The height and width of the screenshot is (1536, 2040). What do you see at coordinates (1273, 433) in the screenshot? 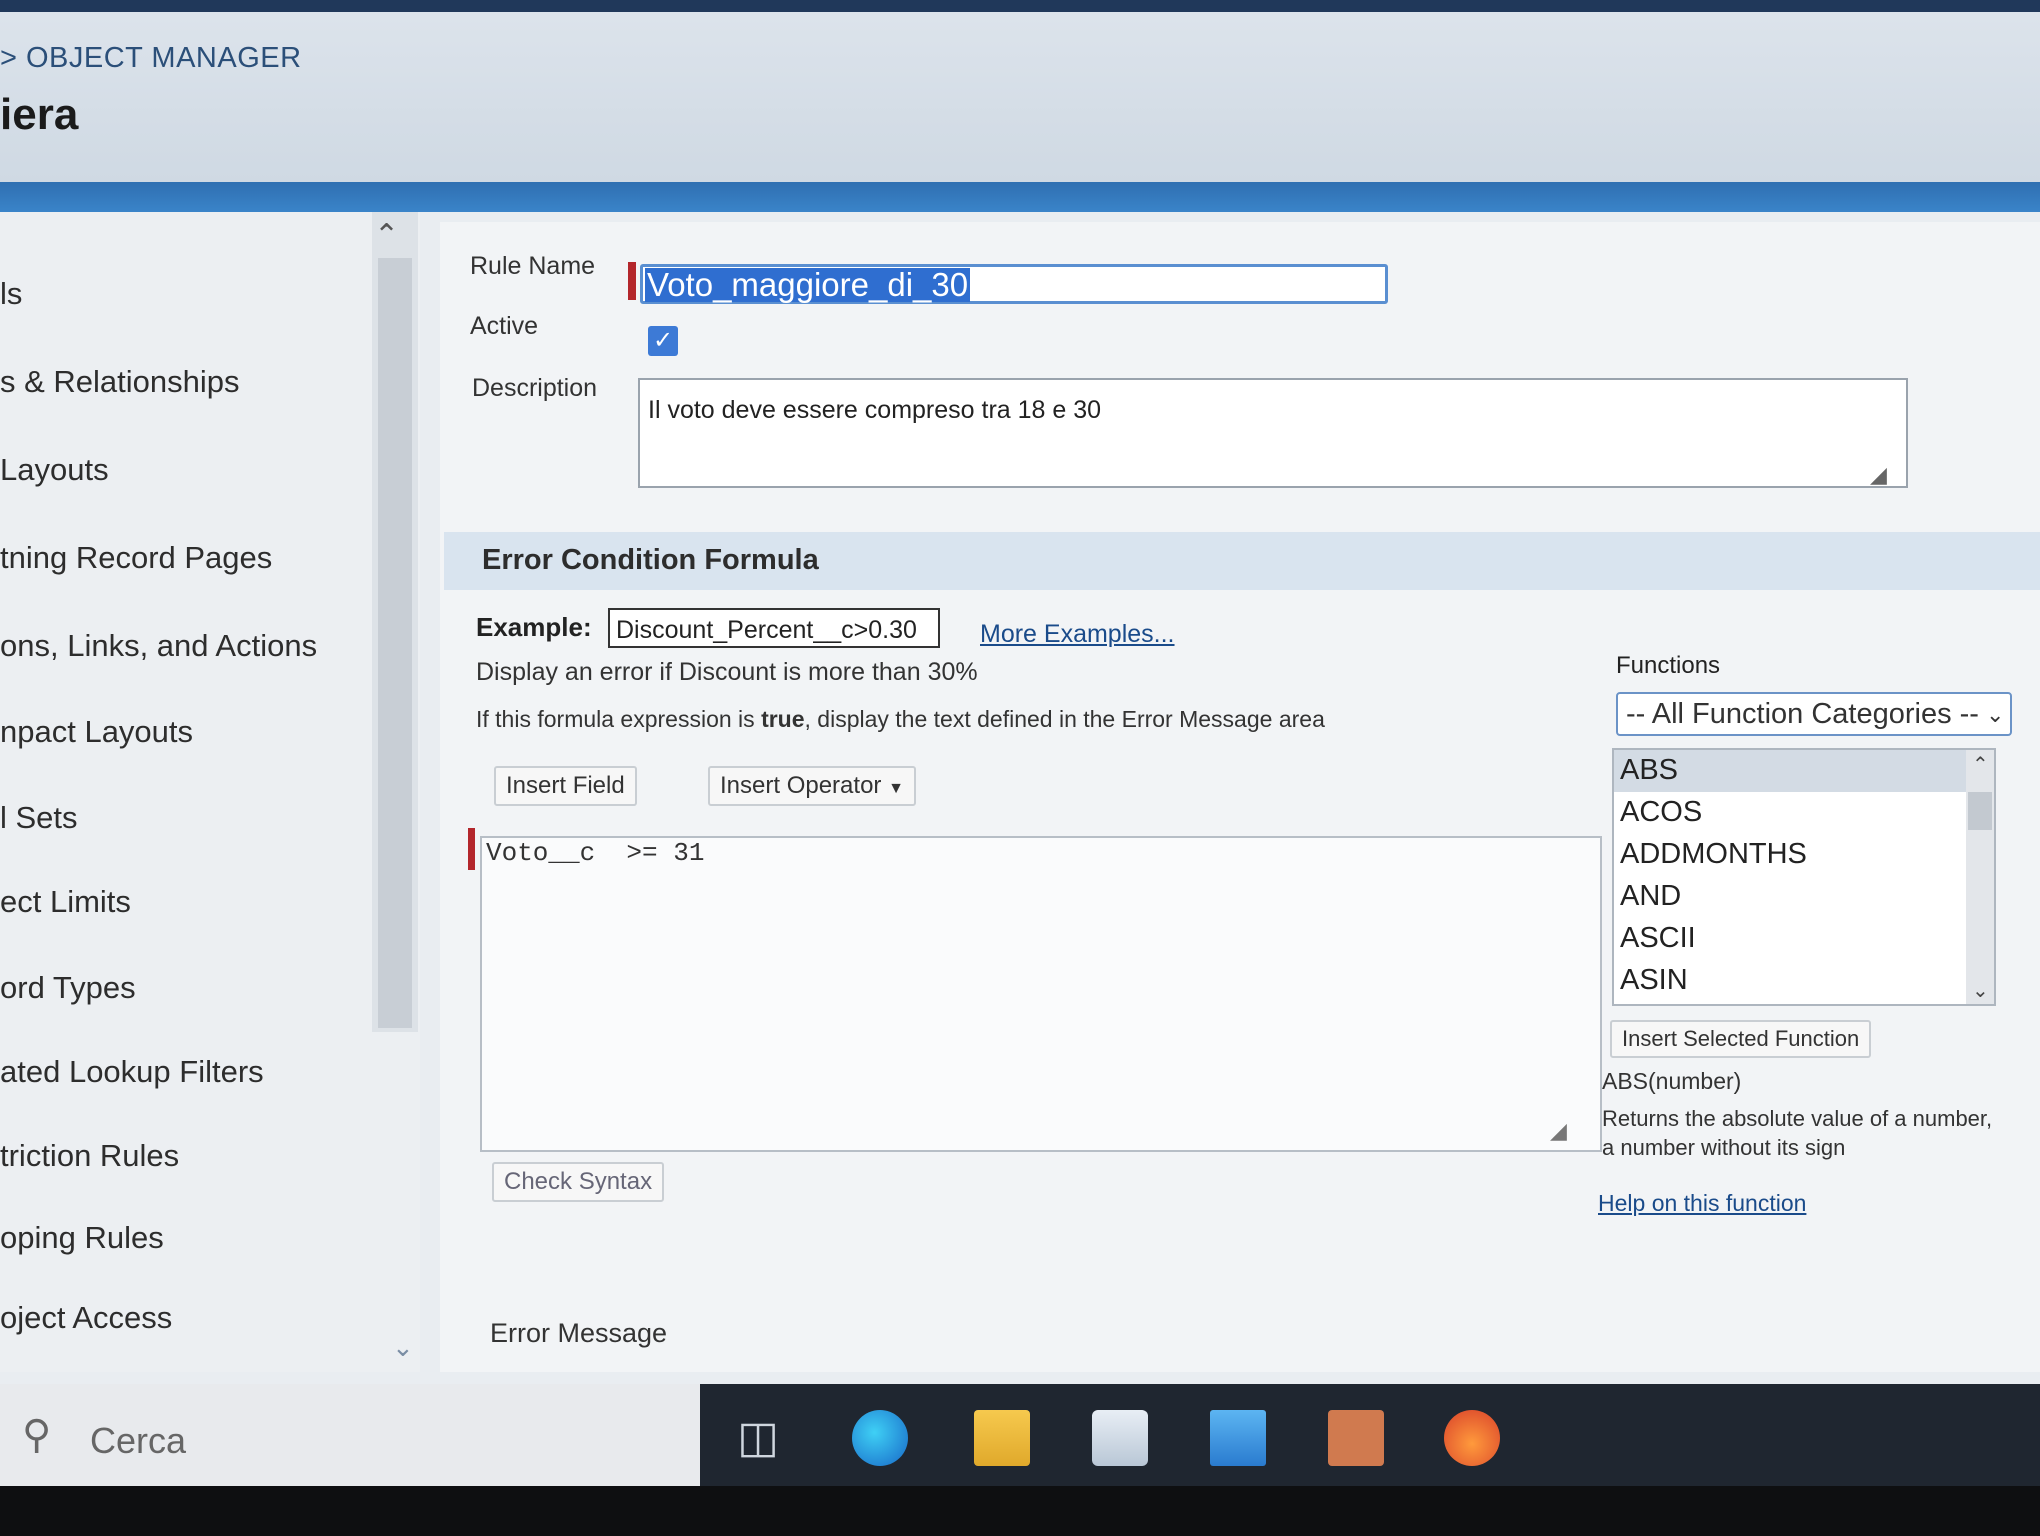
I see `description-textarea` at bounding box center [1273, 433].